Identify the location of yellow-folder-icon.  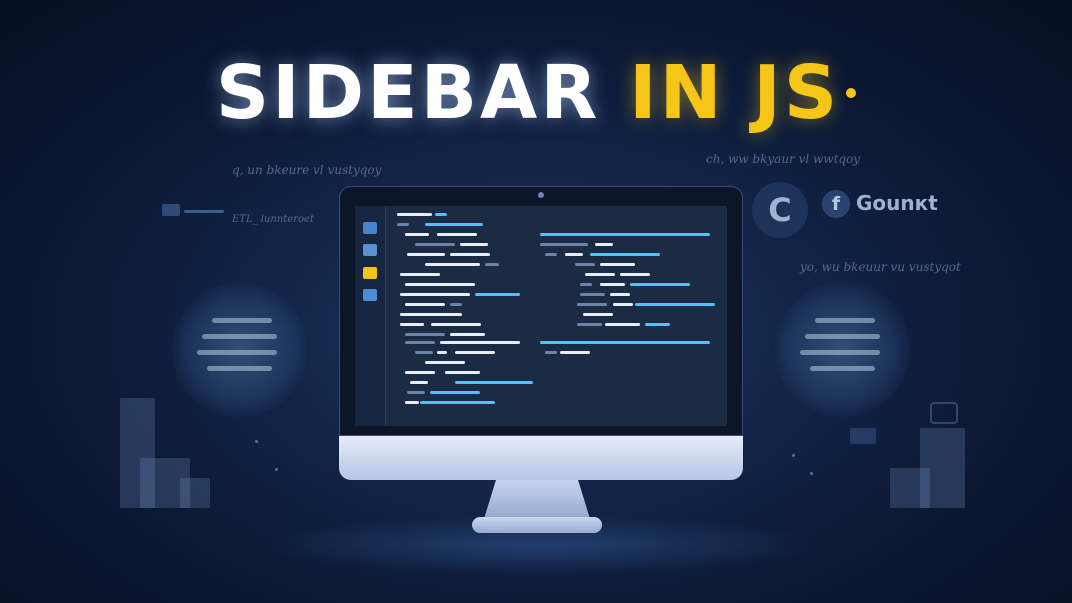
(370, 273).